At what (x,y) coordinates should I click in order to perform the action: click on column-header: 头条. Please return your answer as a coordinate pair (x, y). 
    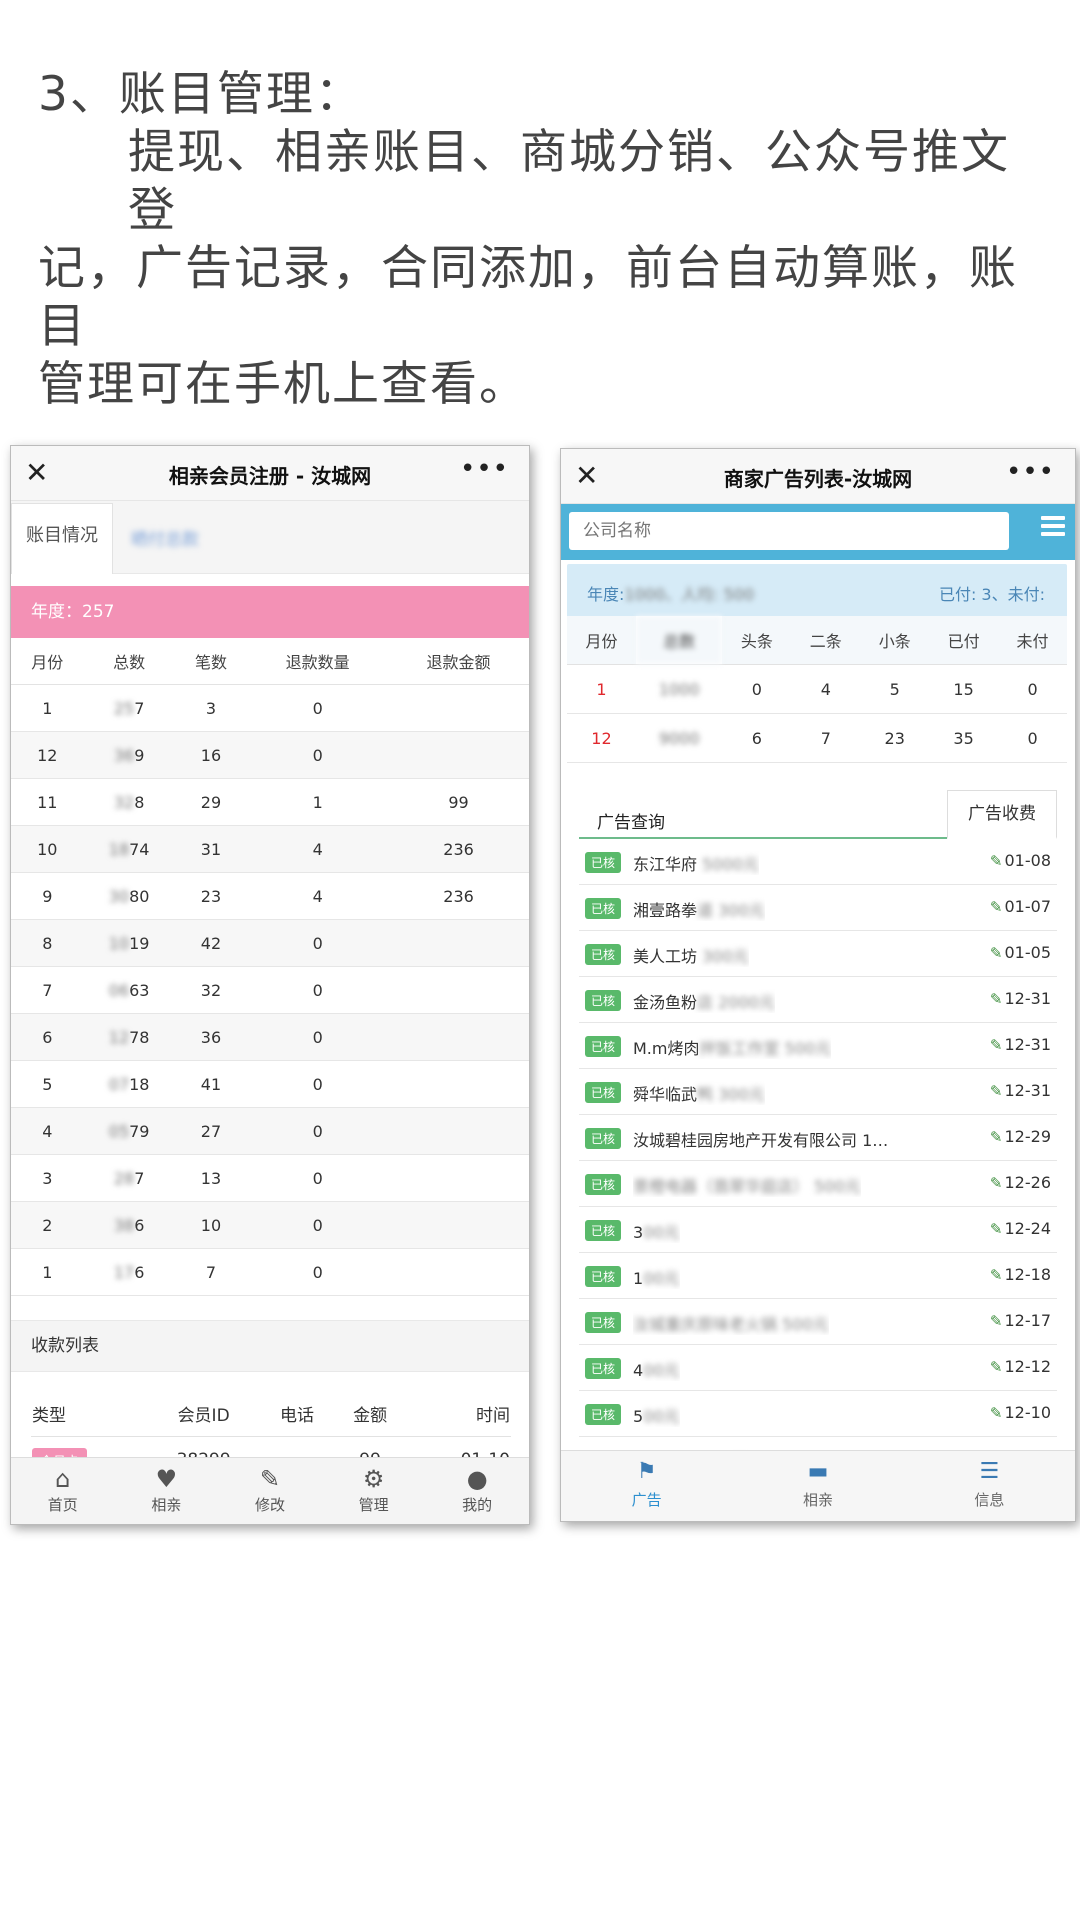
    Looking at the image, I should click on (757, 640).